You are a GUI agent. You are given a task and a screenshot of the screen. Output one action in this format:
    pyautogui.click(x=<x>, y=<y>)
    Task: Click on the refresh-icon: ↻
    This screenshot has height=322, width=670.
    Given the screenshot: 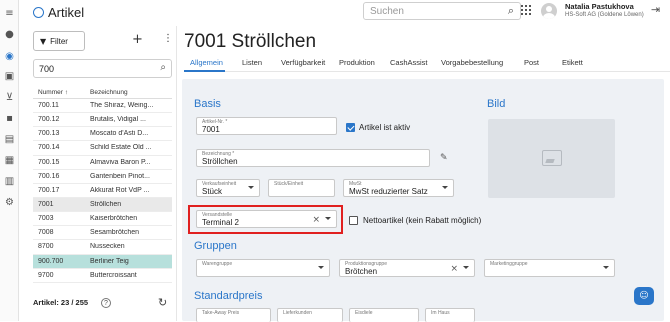 What is the action you would take?
    pyautogui.click(x=162, y=302)
    